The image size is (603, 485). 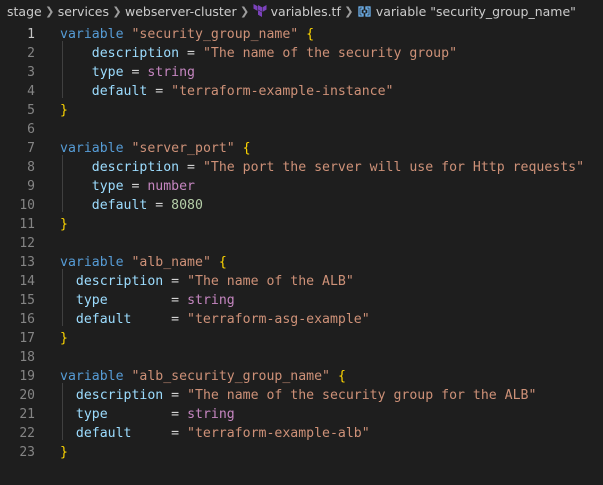 What do you see at coordinates (301, 110) in the screenshot?
I see `code-line: 5}` at bounding box center [301, 110].